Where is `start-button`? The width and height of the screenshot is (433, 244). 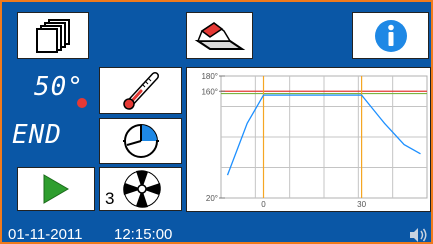 start-button is located at coordinates (56, 189).